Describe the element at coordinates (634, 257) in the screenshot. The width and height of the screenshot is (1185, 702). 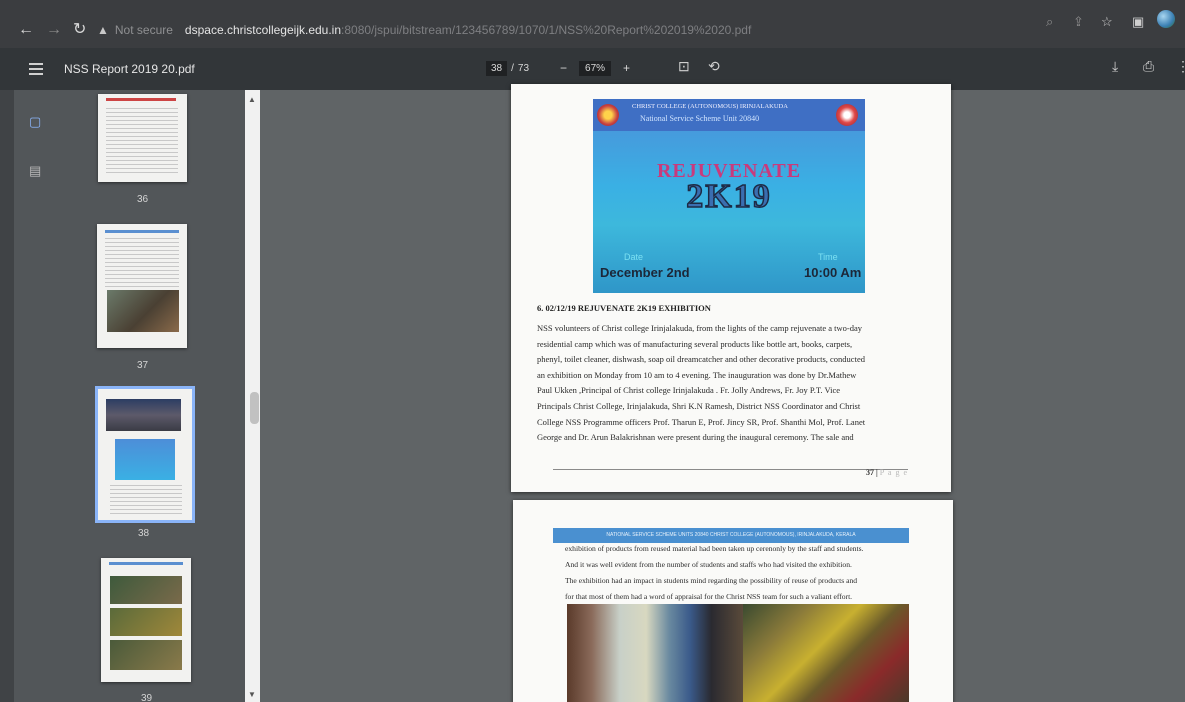
I see `banner-date-label: Date` at that location.